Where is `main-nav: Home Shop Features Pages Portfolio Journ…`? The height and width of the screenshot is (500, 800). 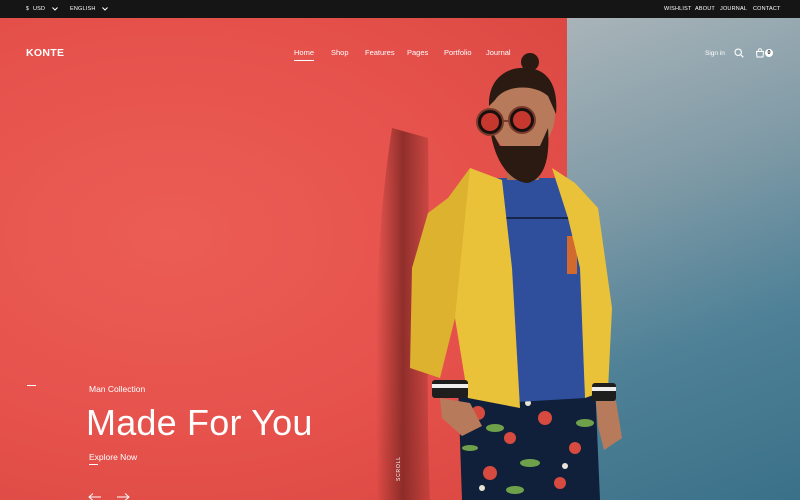 main-nav: Home Shop Features Pages Portfolio Journ… is located at coordinates (400, 55).